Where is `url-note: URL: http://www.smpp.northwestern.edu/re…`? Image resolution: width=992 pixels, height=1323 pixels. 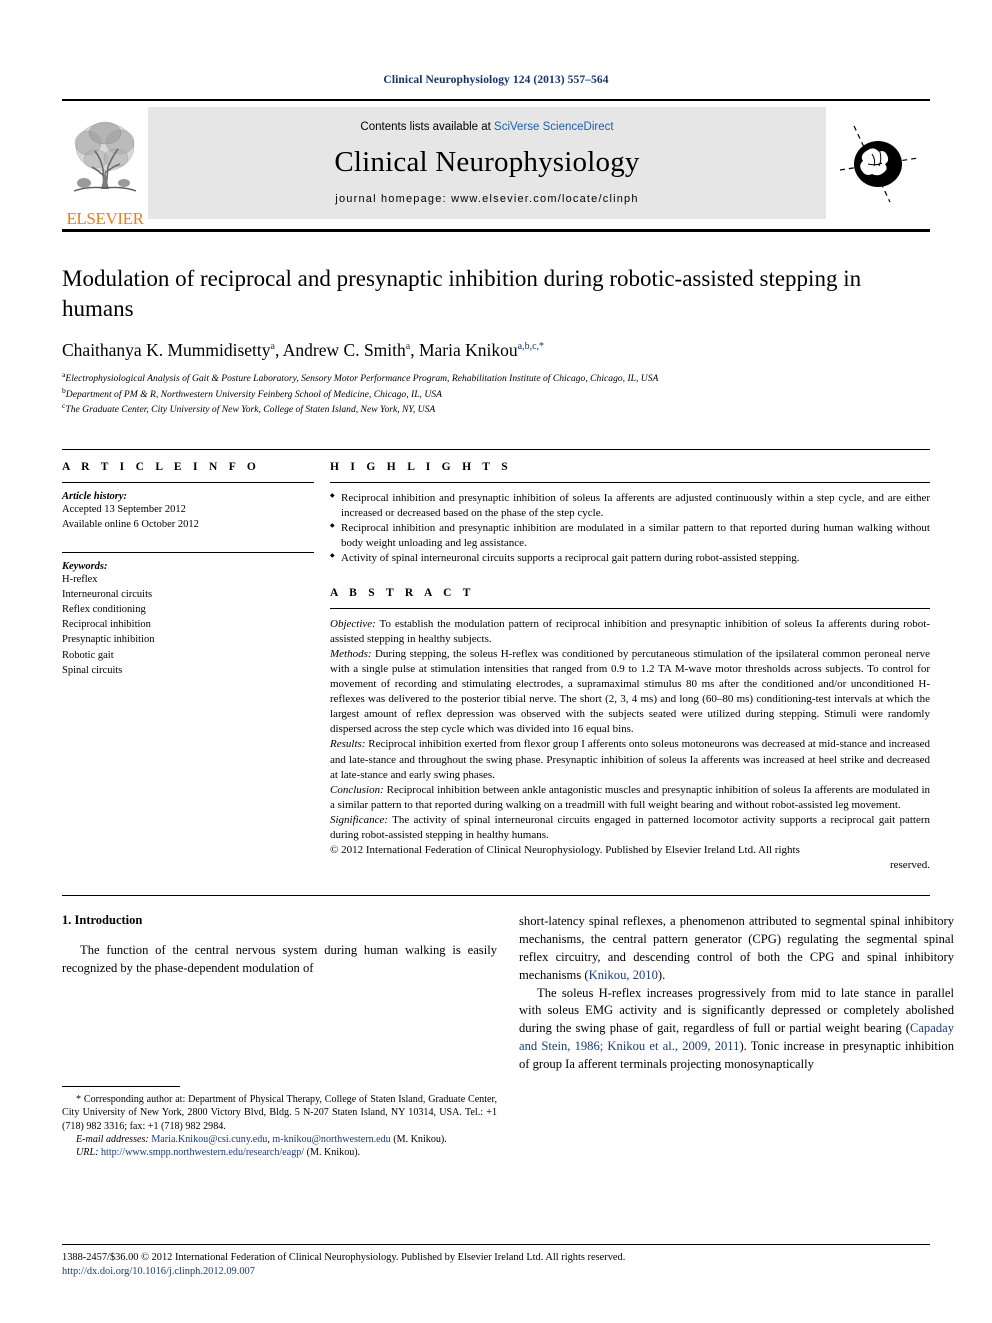 url-note: URL: http://www.smpp.northwestern.edu/re… is located at coordinates (279, 1152).